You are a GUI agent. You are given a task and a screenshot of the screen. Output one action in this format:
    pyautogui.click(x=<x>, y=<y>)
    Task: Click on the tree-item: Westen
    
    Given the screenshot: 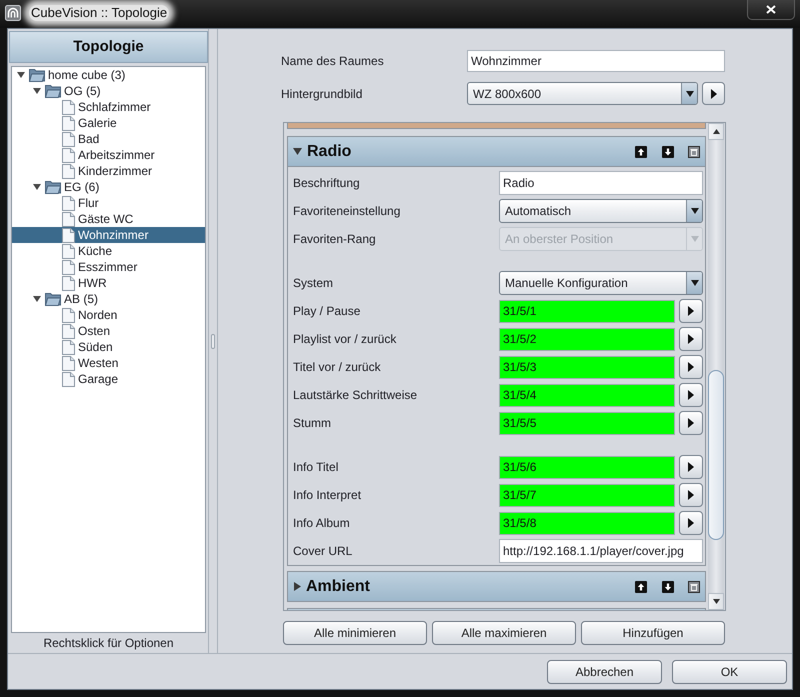 What is the action you would take?
    pyautogui.click(x=108, y=363)
    